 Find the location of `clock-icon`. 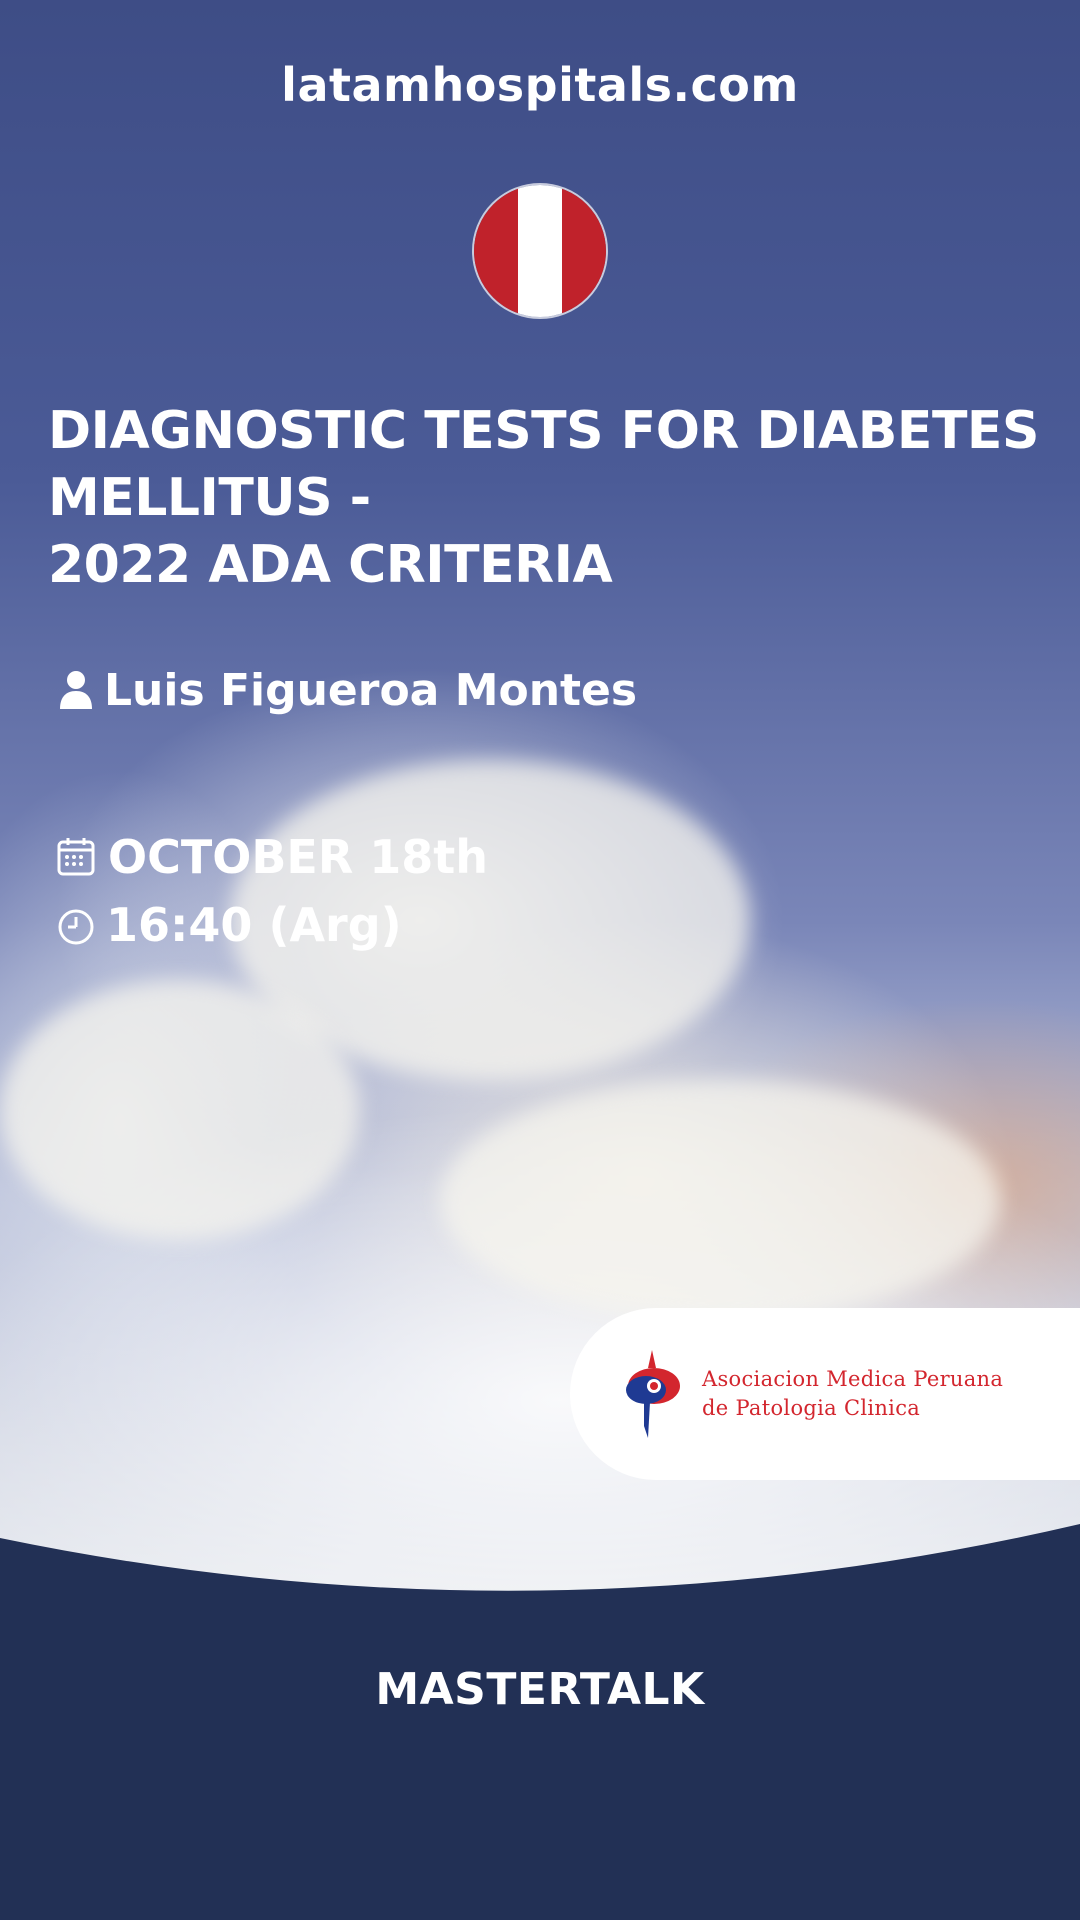

clock-icon is located at coordinates (76, 927).